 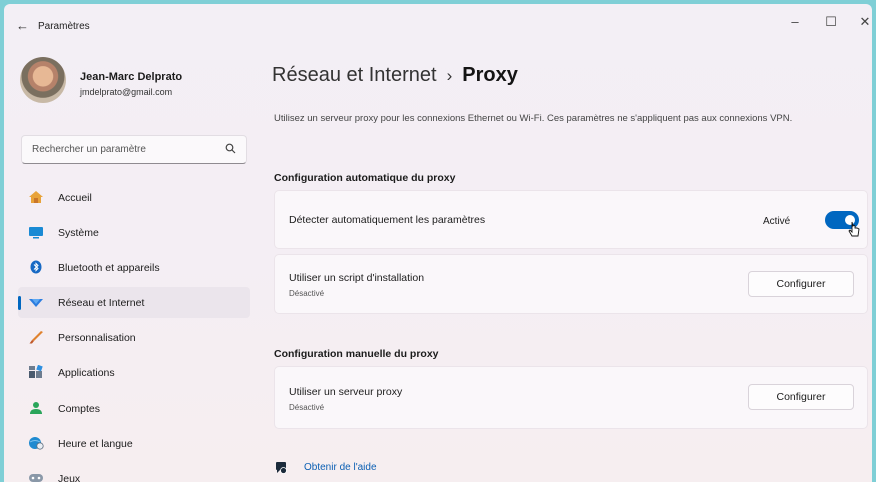 I want to click on maximize-button: ☐, so click(x=831, y=22).